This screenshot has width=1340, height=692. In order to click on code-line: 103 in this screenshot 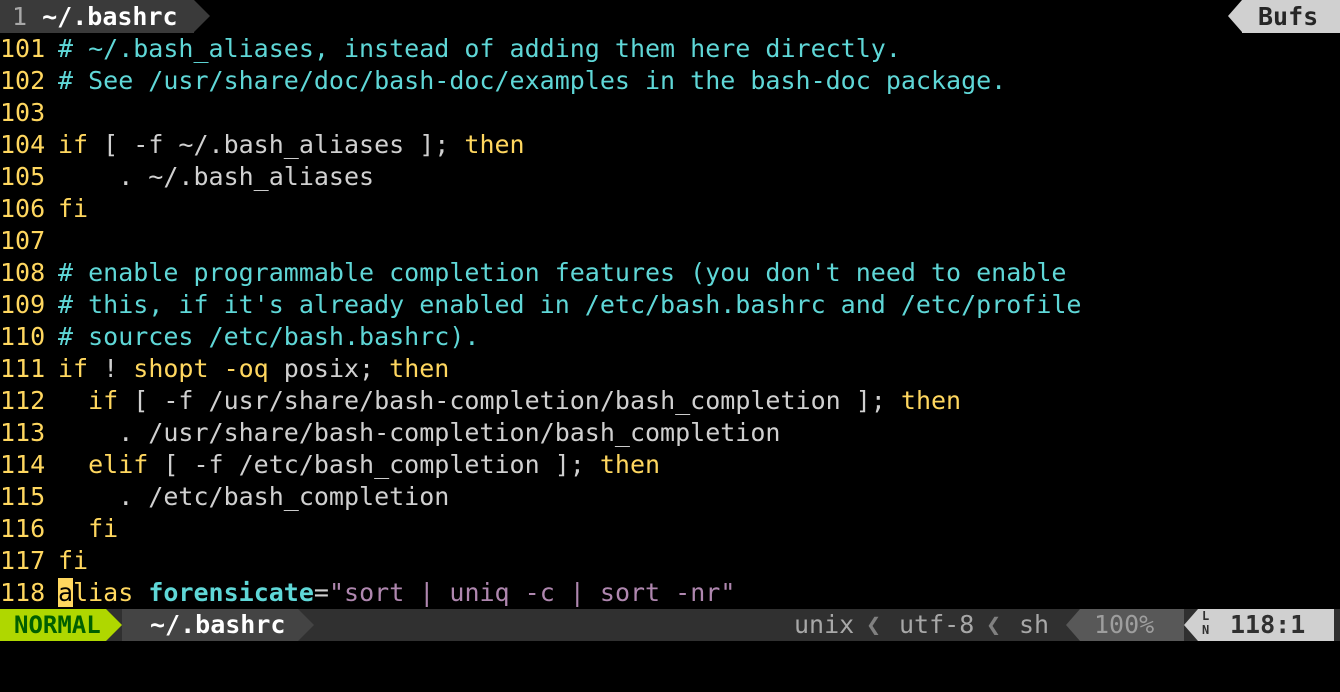, I will do `click(29, 113)`.